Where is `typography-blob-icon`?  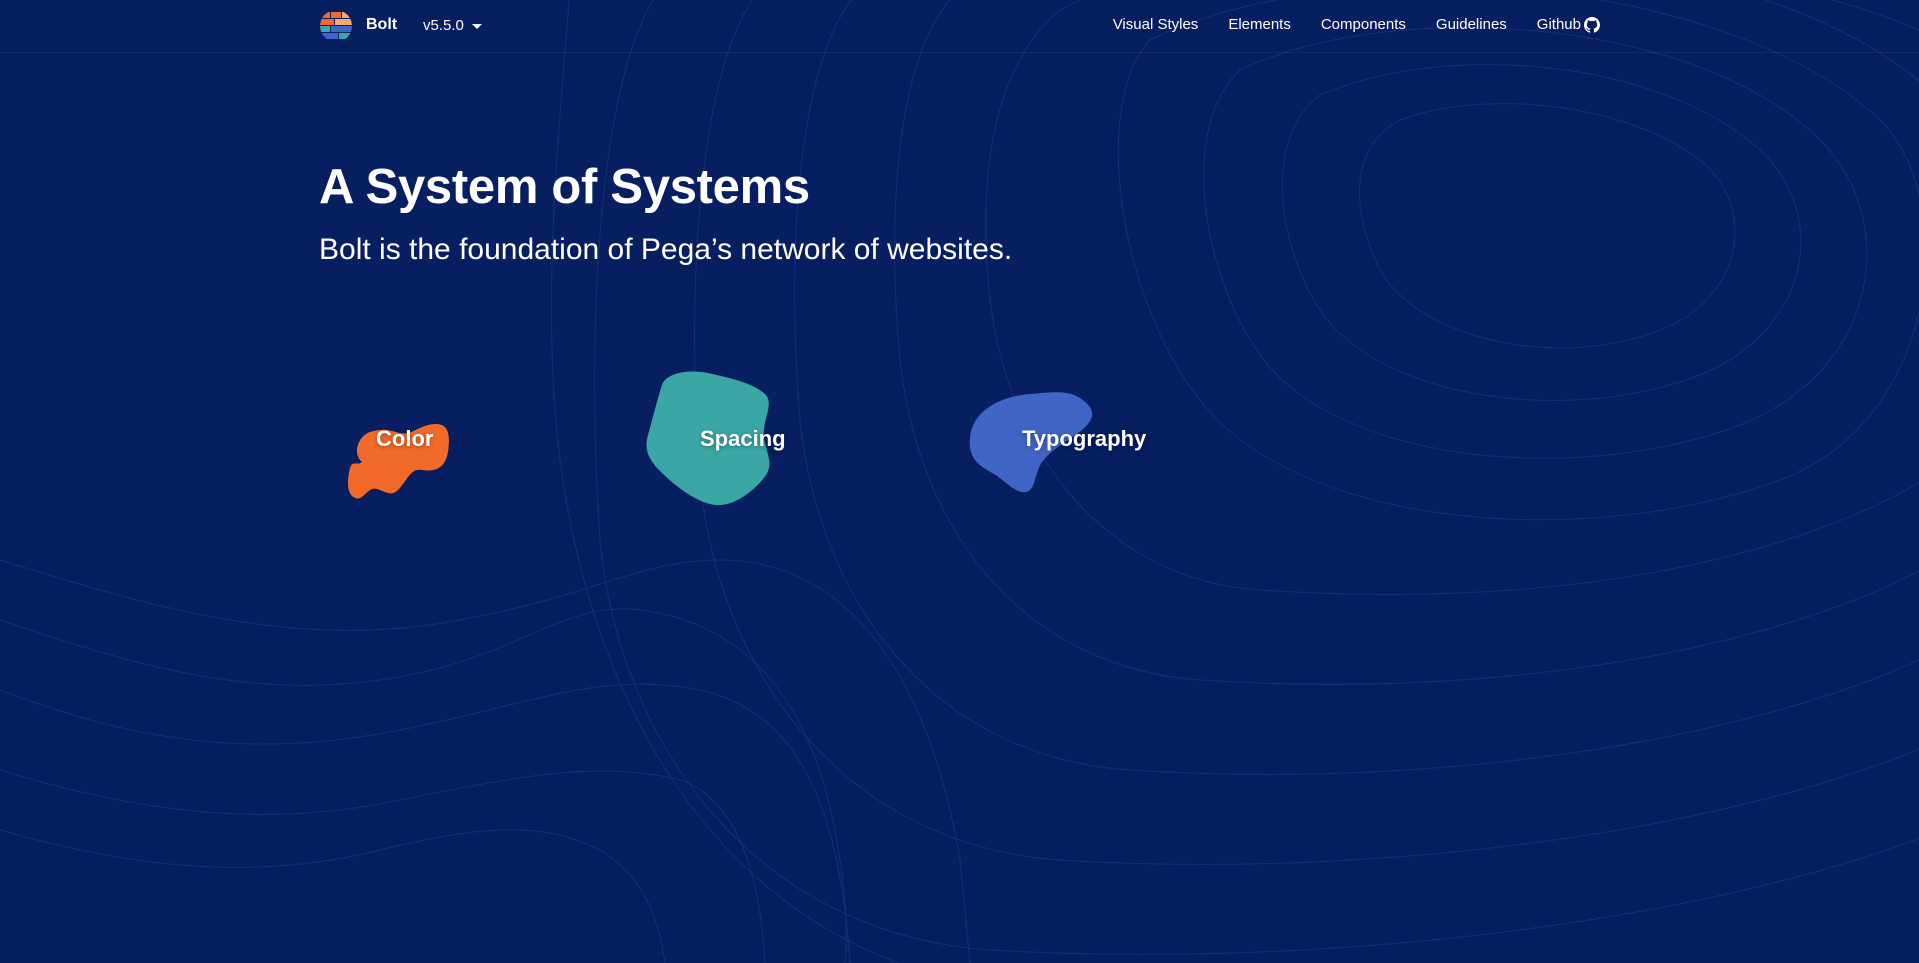 typography-blob-icon is located at coordinates (1031, 442).